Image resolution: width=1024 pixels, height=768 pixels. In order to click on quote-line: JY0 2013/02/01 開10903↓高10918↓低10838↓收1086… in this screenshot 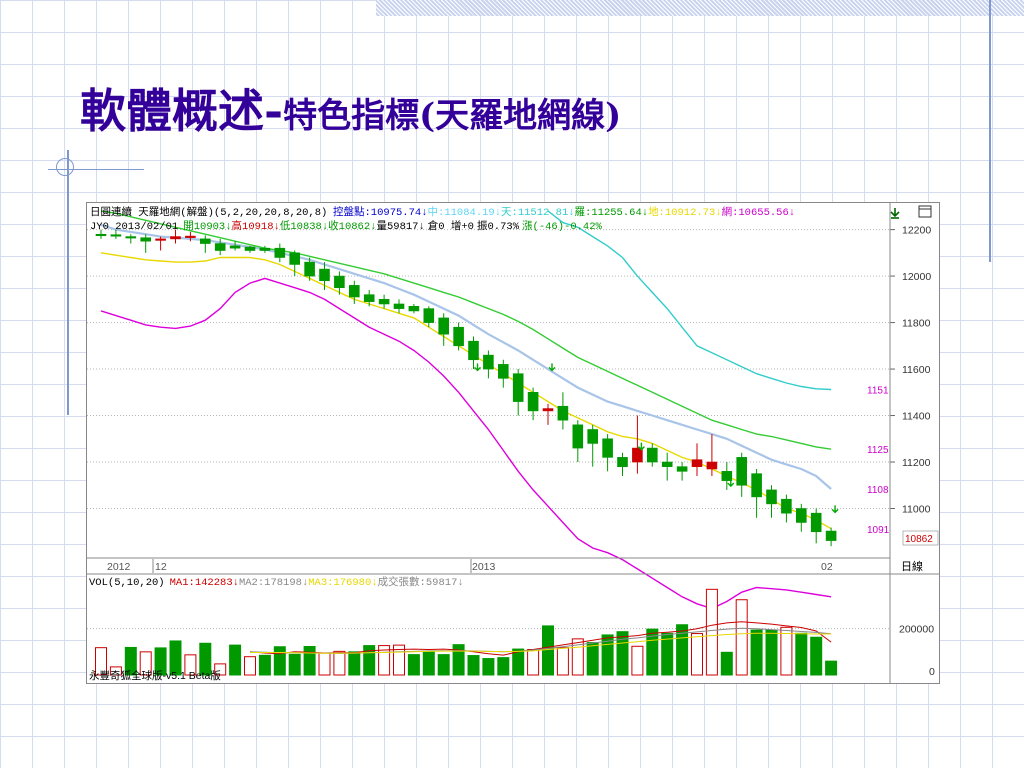, I will do `click(346, 226)`.